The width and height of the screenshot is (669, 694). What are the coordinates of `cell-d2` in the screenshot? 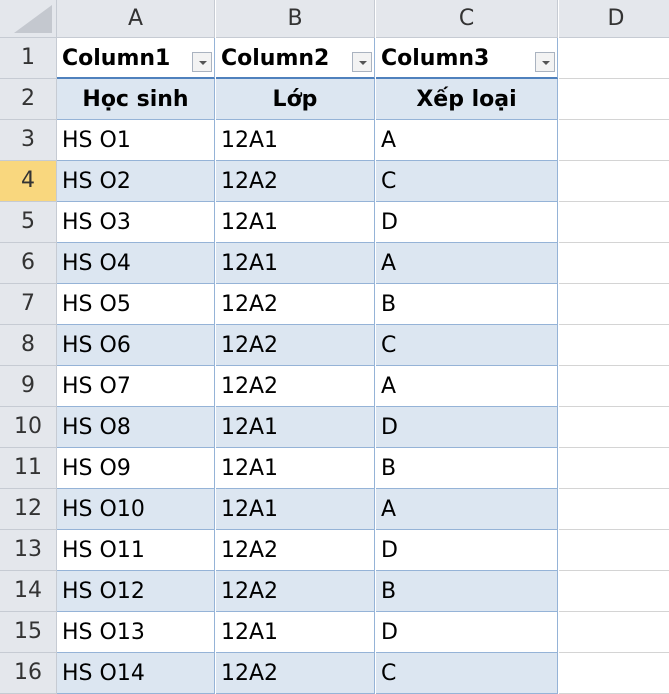 It's located at (614, 99).